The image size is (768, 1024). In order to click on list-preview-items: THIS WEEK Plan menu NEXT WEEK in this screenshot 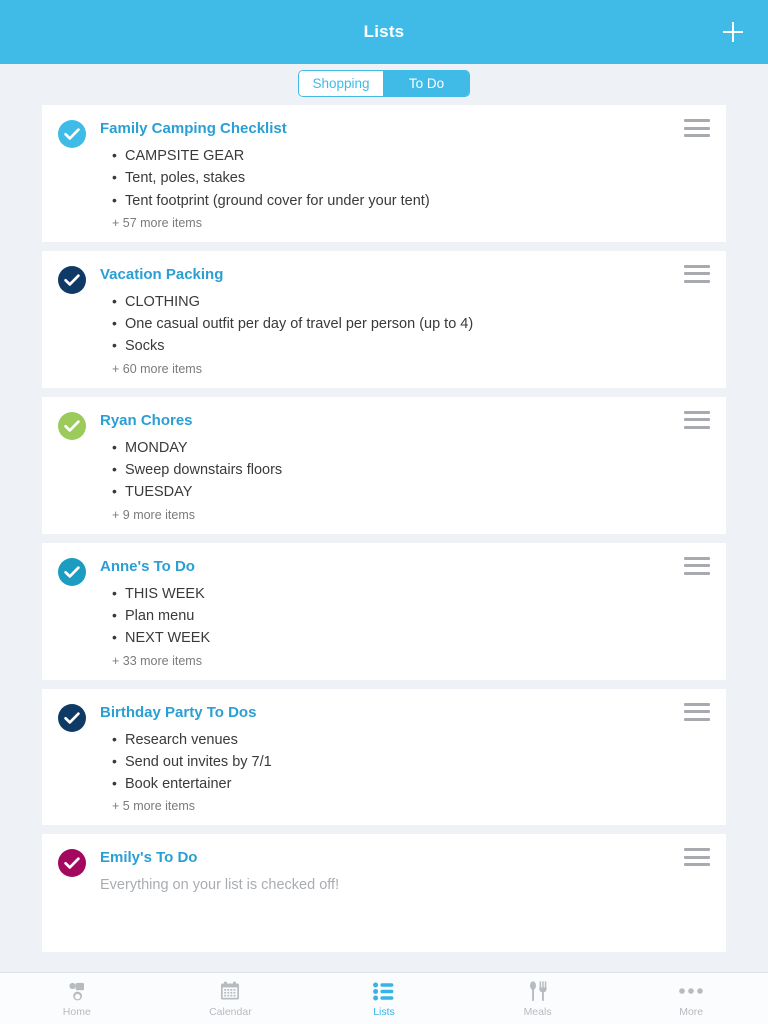, I will do `click(393, 616)`.